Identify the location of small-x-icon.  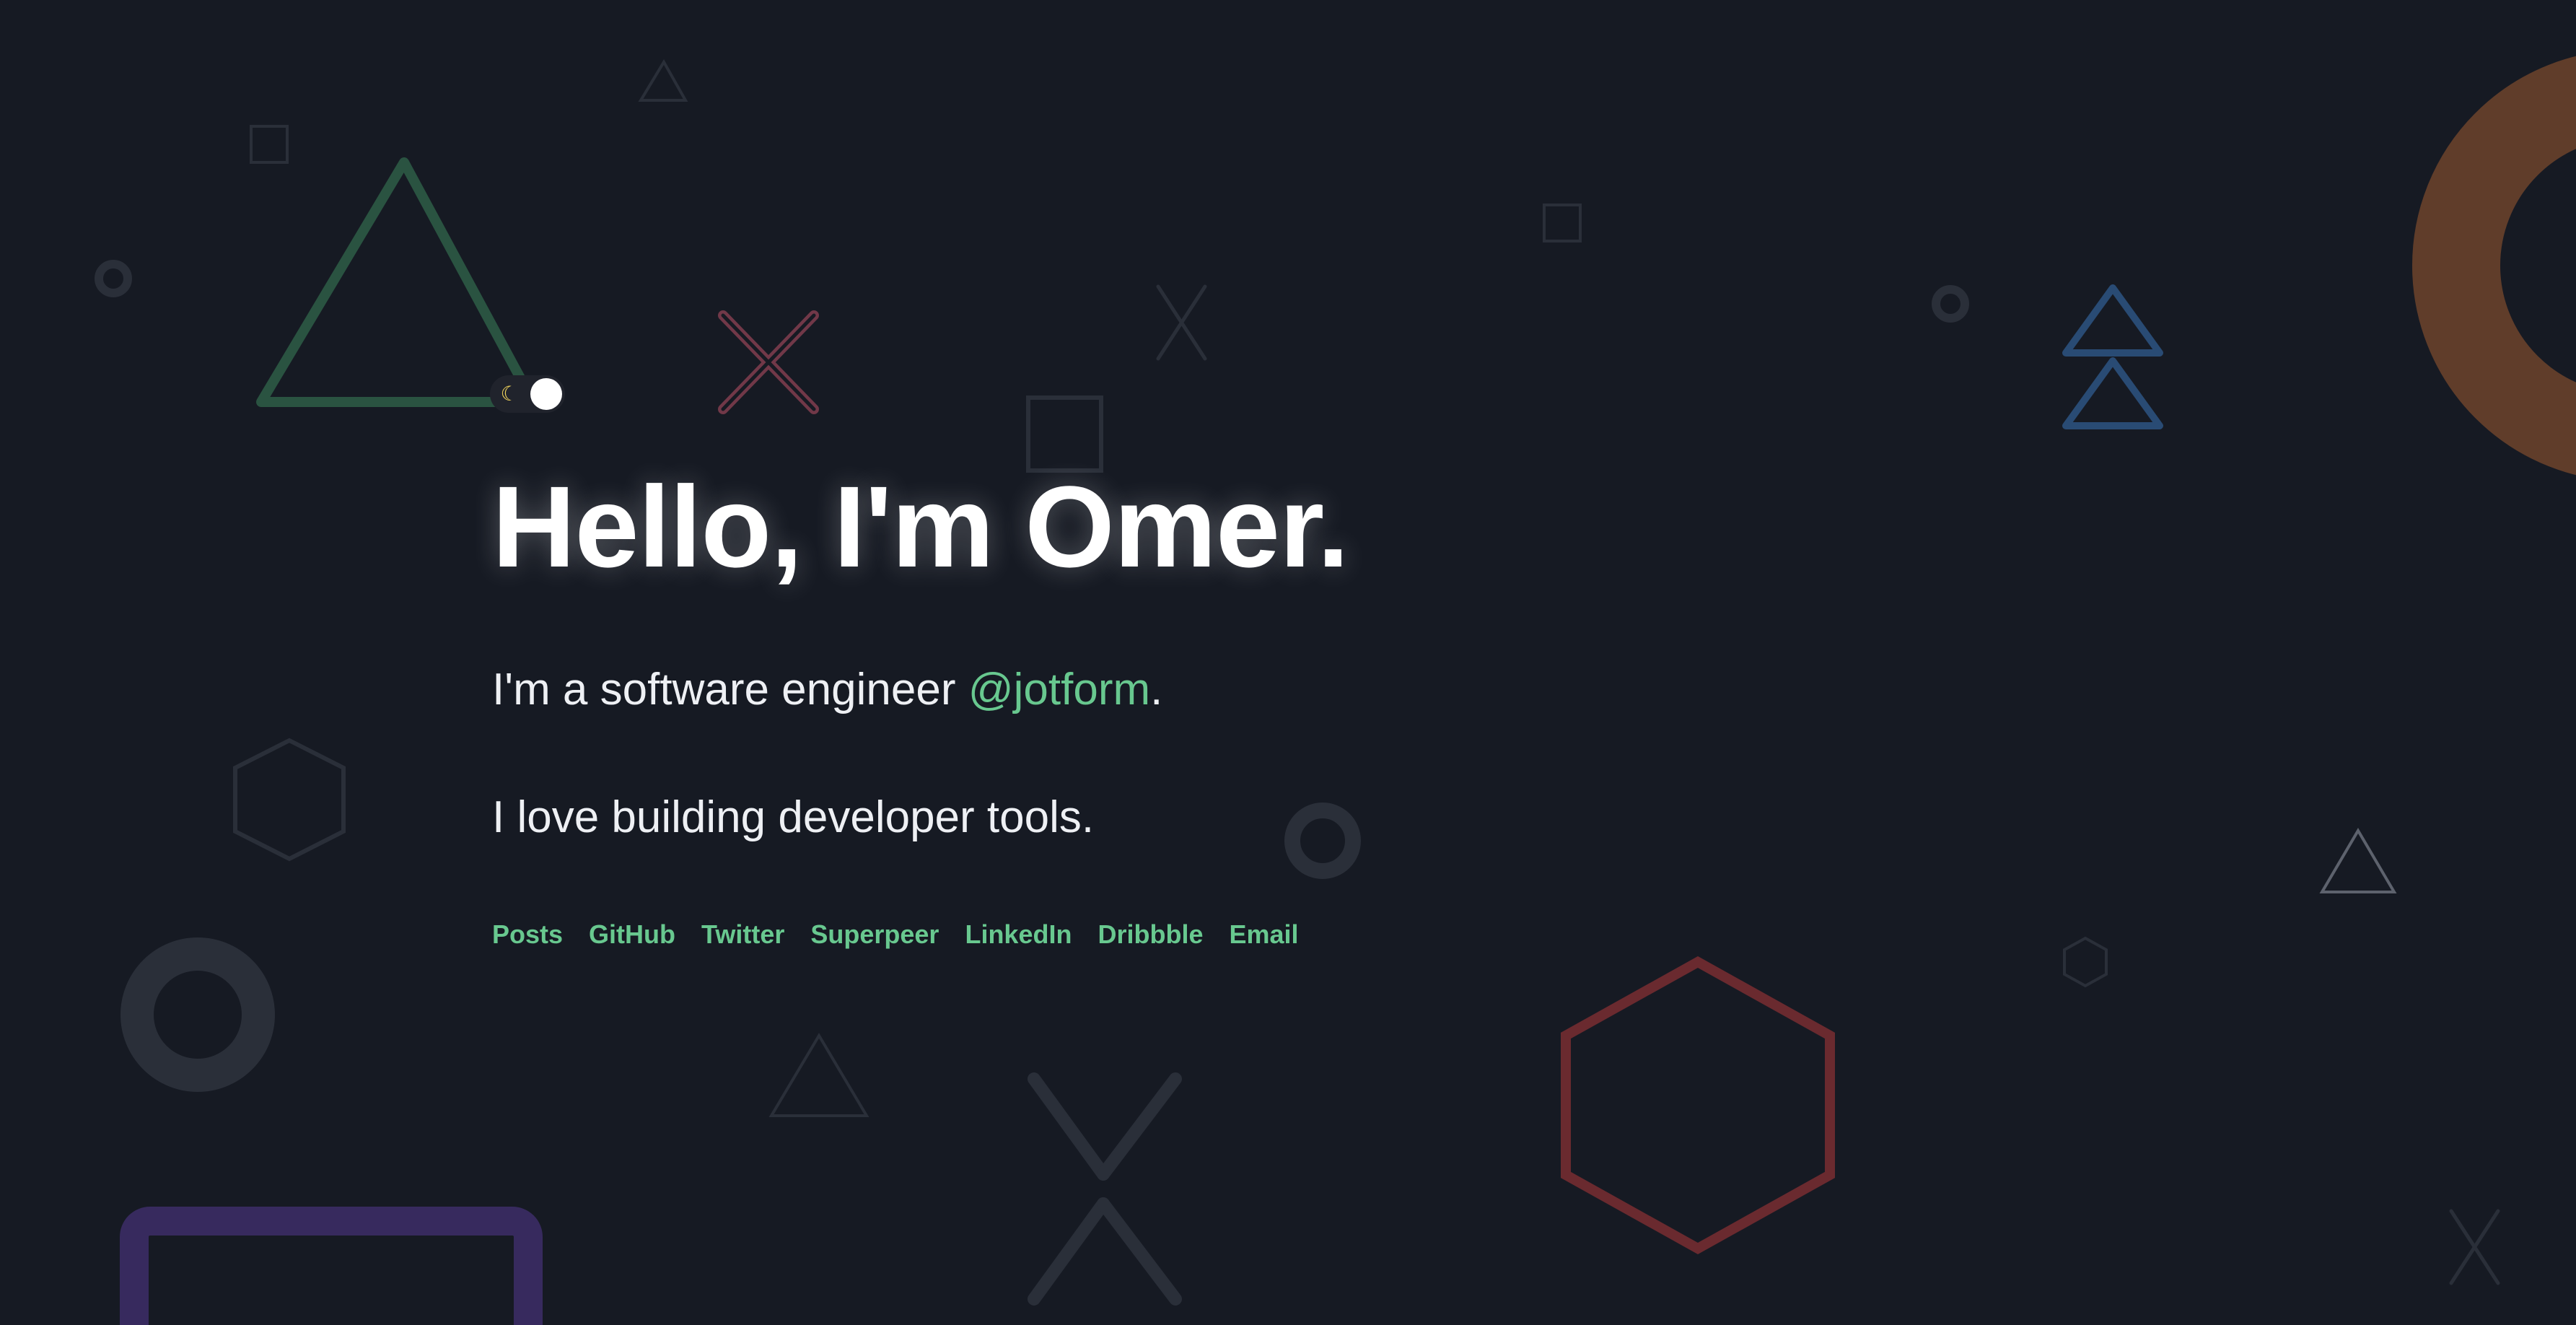
(1181, 322).